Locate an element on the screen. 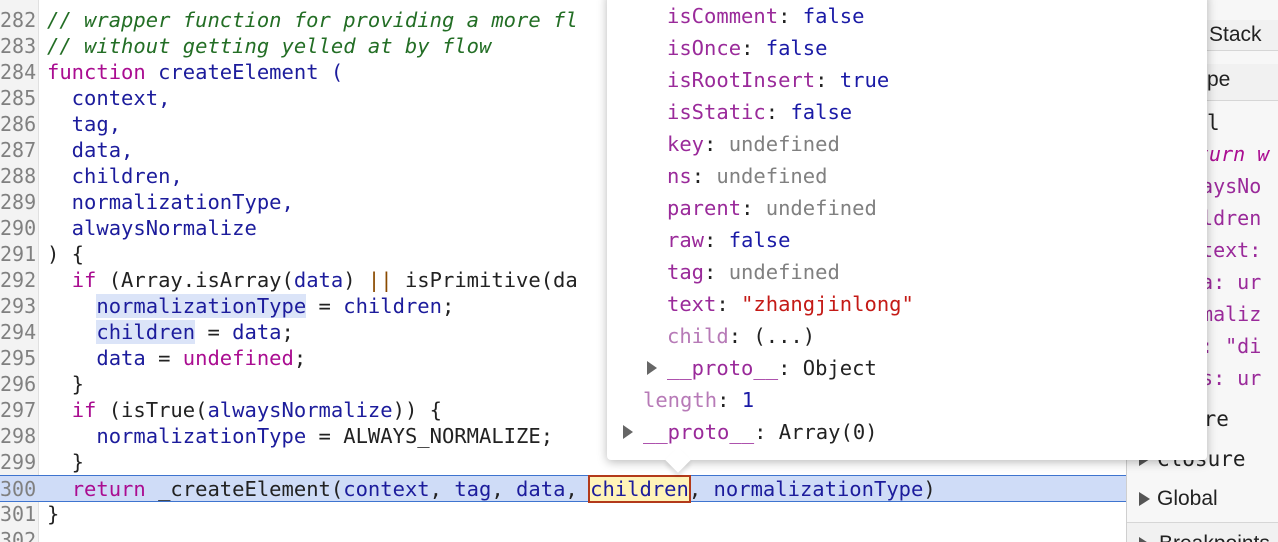  code-text: if (isTrue(alwaysNormalize)) { is located at coordinates (244, 410).